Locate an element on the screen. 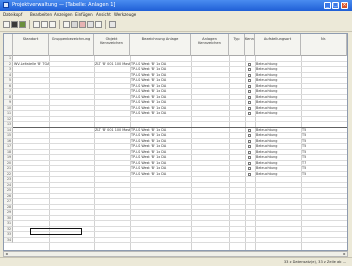 The height and width of the screenshot is (266, 352). new-icon is located at coordinates (6, 24).